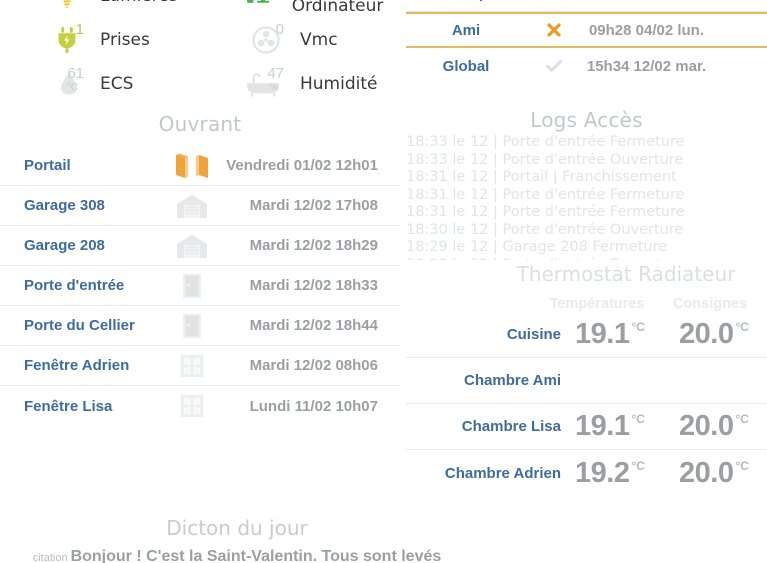  I want to click on status-unit: %, so click(273, 87).